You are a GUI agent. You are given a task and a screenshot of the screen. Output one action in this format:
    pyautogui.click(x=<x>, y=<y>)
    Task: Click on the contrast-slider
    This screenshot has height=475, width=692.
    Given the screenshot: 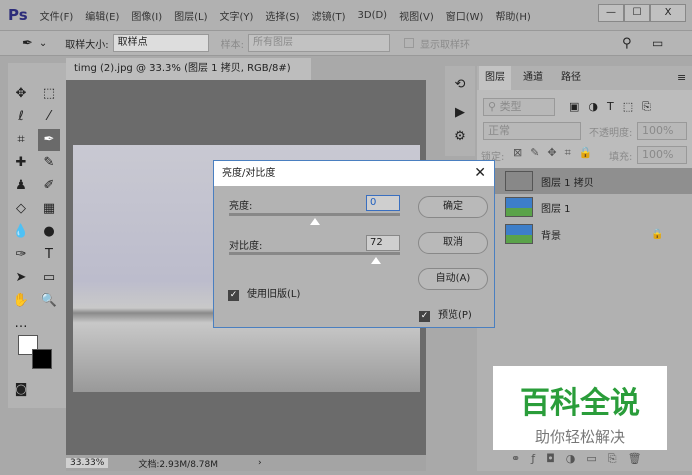 What is the action you would take?
    pyautogui.click(x=314, y=253)
    